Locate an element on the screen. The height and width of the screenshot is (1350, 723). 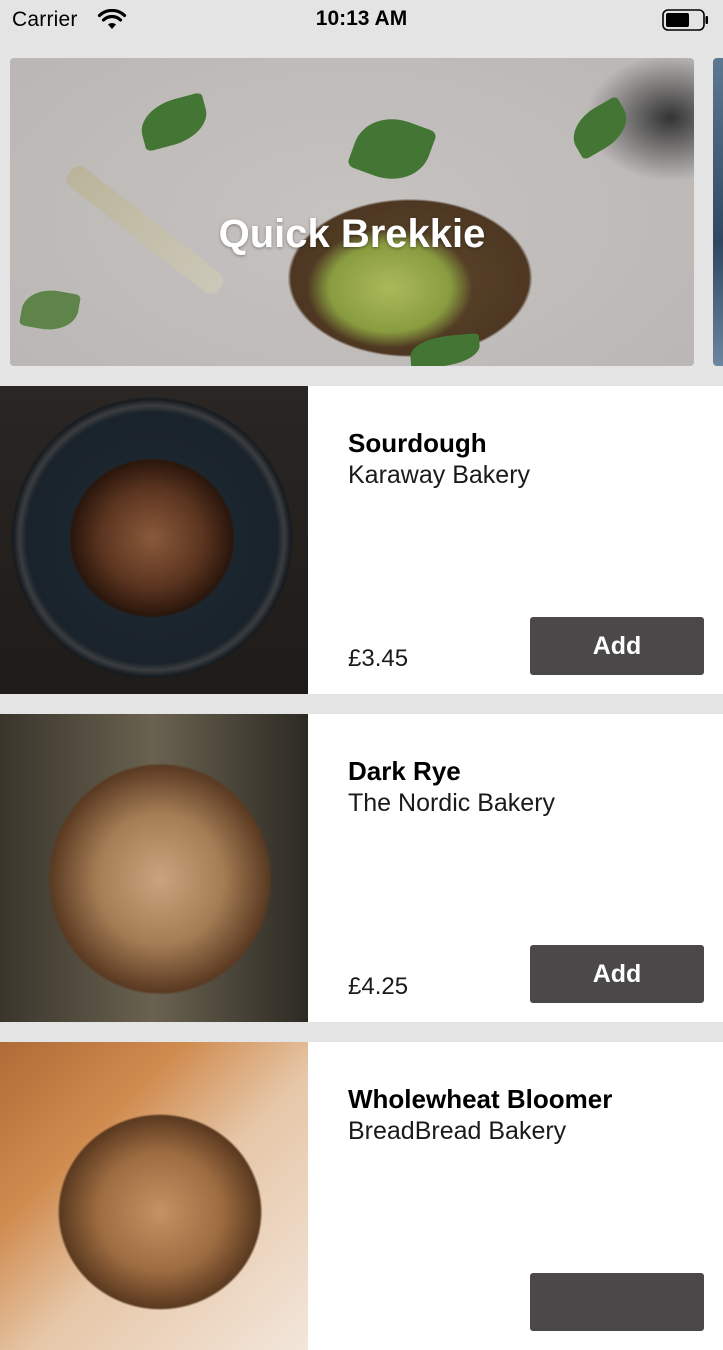
product-price: £3.45 is located at coordinates (378, 658).